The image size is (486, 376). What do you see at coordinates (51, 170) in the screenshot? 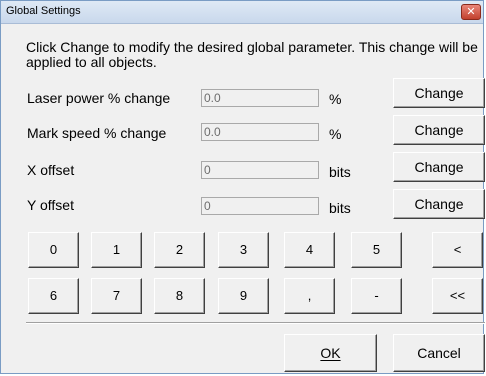
I see `x-offset-label: X offset` at bounding box center [51, 170].